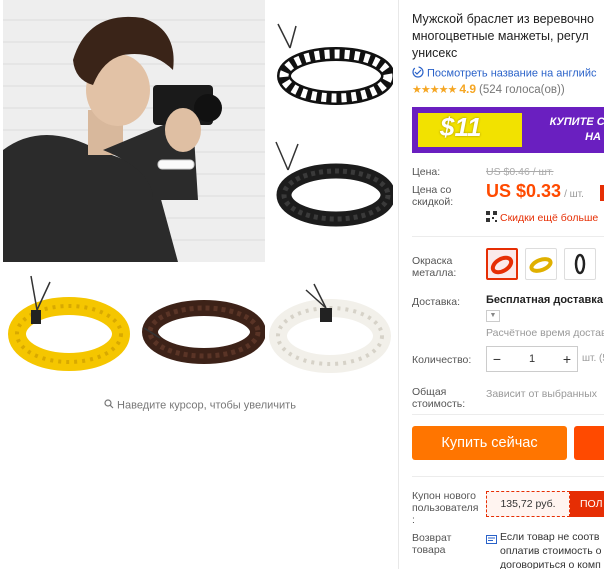 This screenshot has height=569, width=604. I want to click on delivery-estimate: Расчётное время доставк, so click(545, 333).